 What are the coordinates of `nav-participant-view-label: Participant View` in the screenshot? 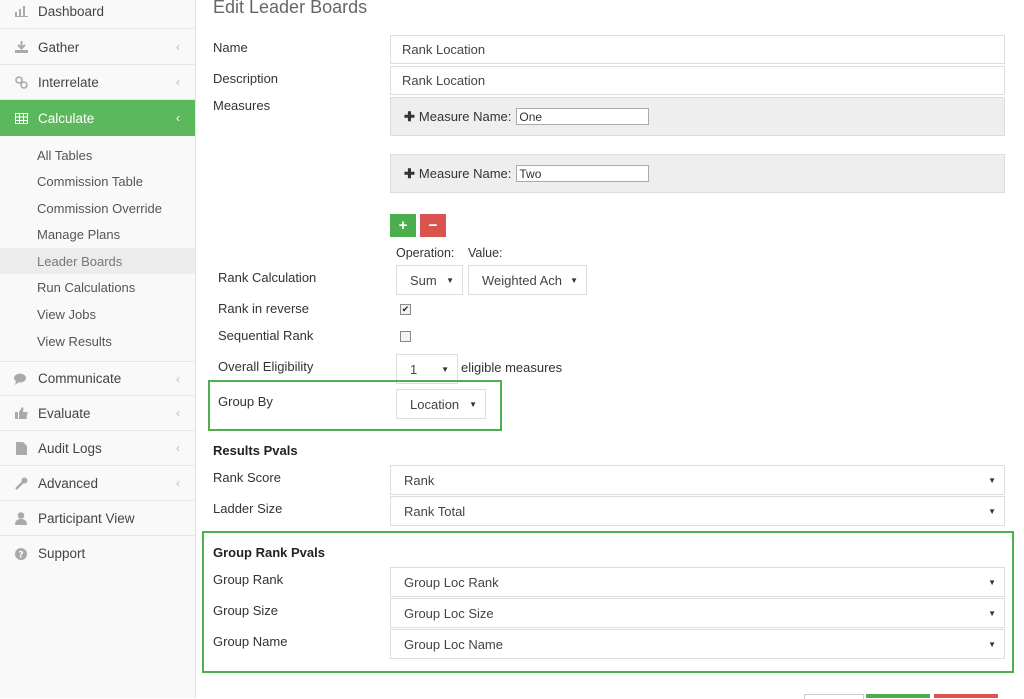 It's located at (86, 518).